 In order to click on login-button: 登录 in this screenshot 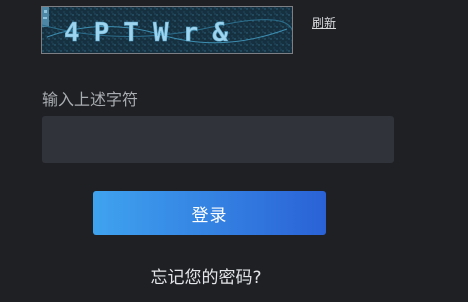, I will do `click(209, 213)`.